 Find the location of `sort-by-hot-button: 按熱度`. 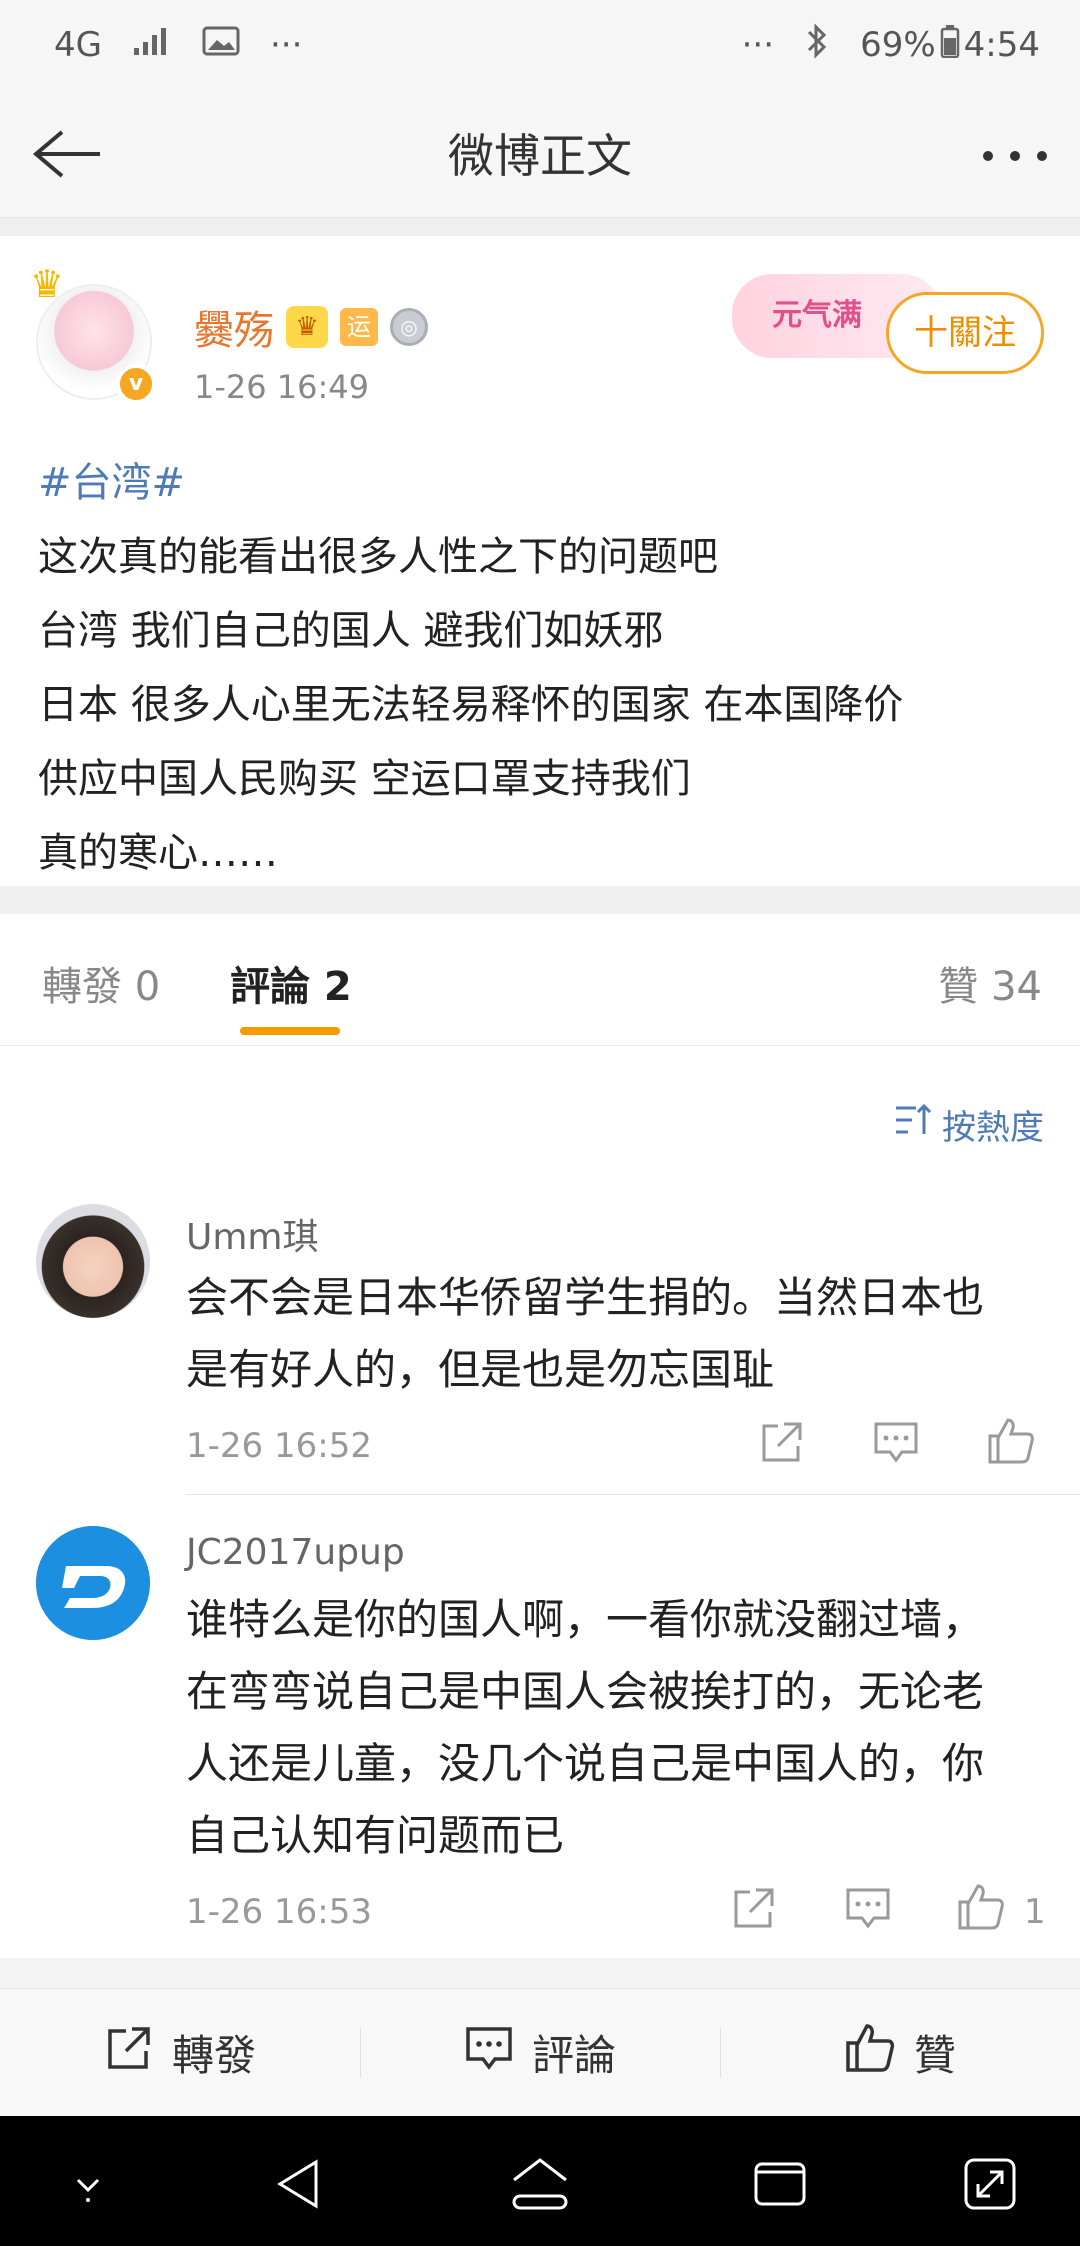

sort-by-hot-button: 按熱度 is located at coordinates (969, 1124).